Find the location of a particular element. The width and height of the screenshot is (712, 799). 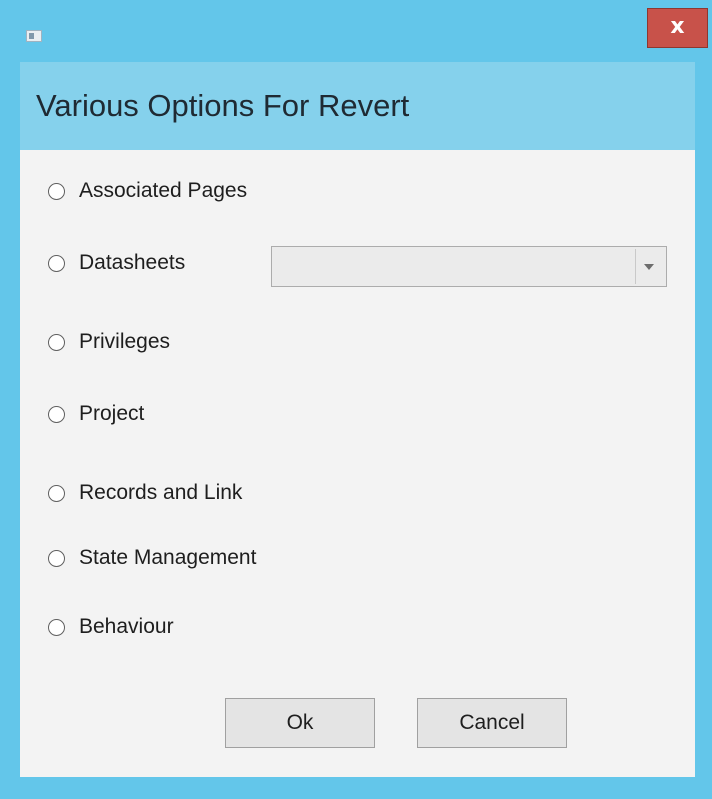

app-window-icon is located at coordinates (34, 36).